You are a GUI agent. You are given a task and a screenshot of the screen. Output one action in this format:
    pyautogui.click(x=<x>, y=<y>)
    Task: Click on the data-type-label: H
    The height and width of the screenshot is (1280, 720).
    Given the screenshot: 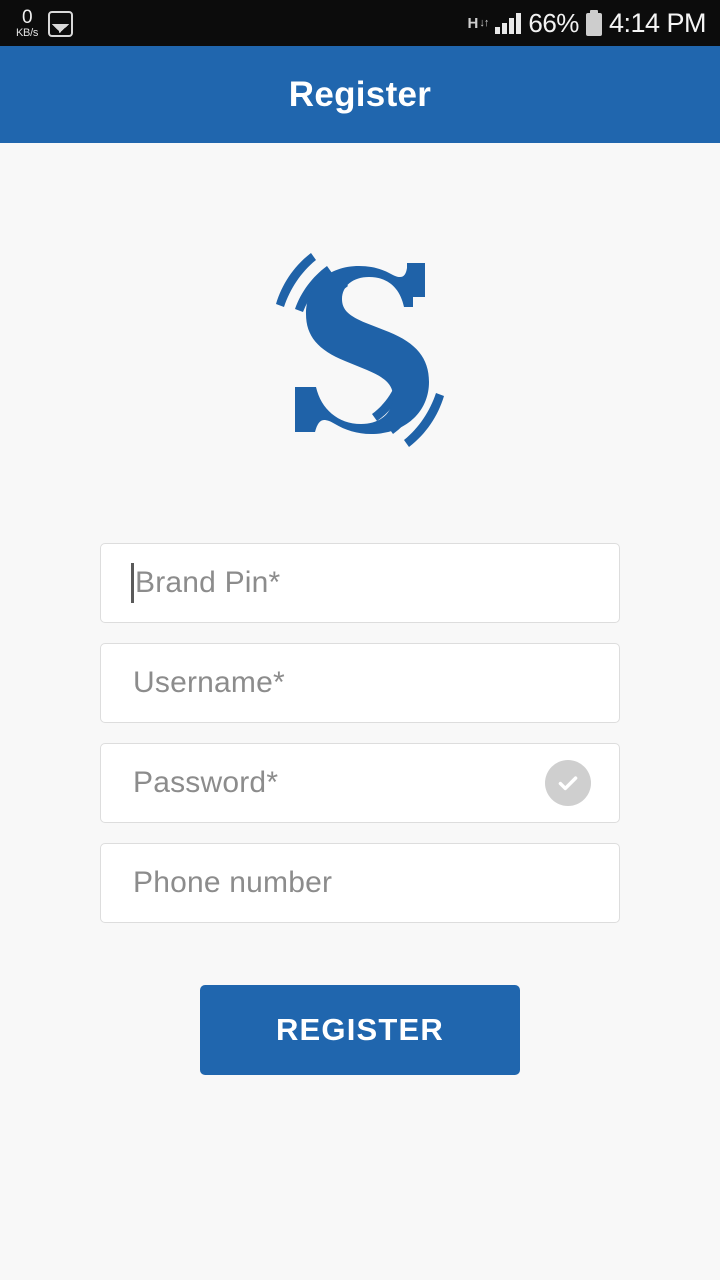 What is the action you would take?
    pyautogui.click(x=473, y=23)
    